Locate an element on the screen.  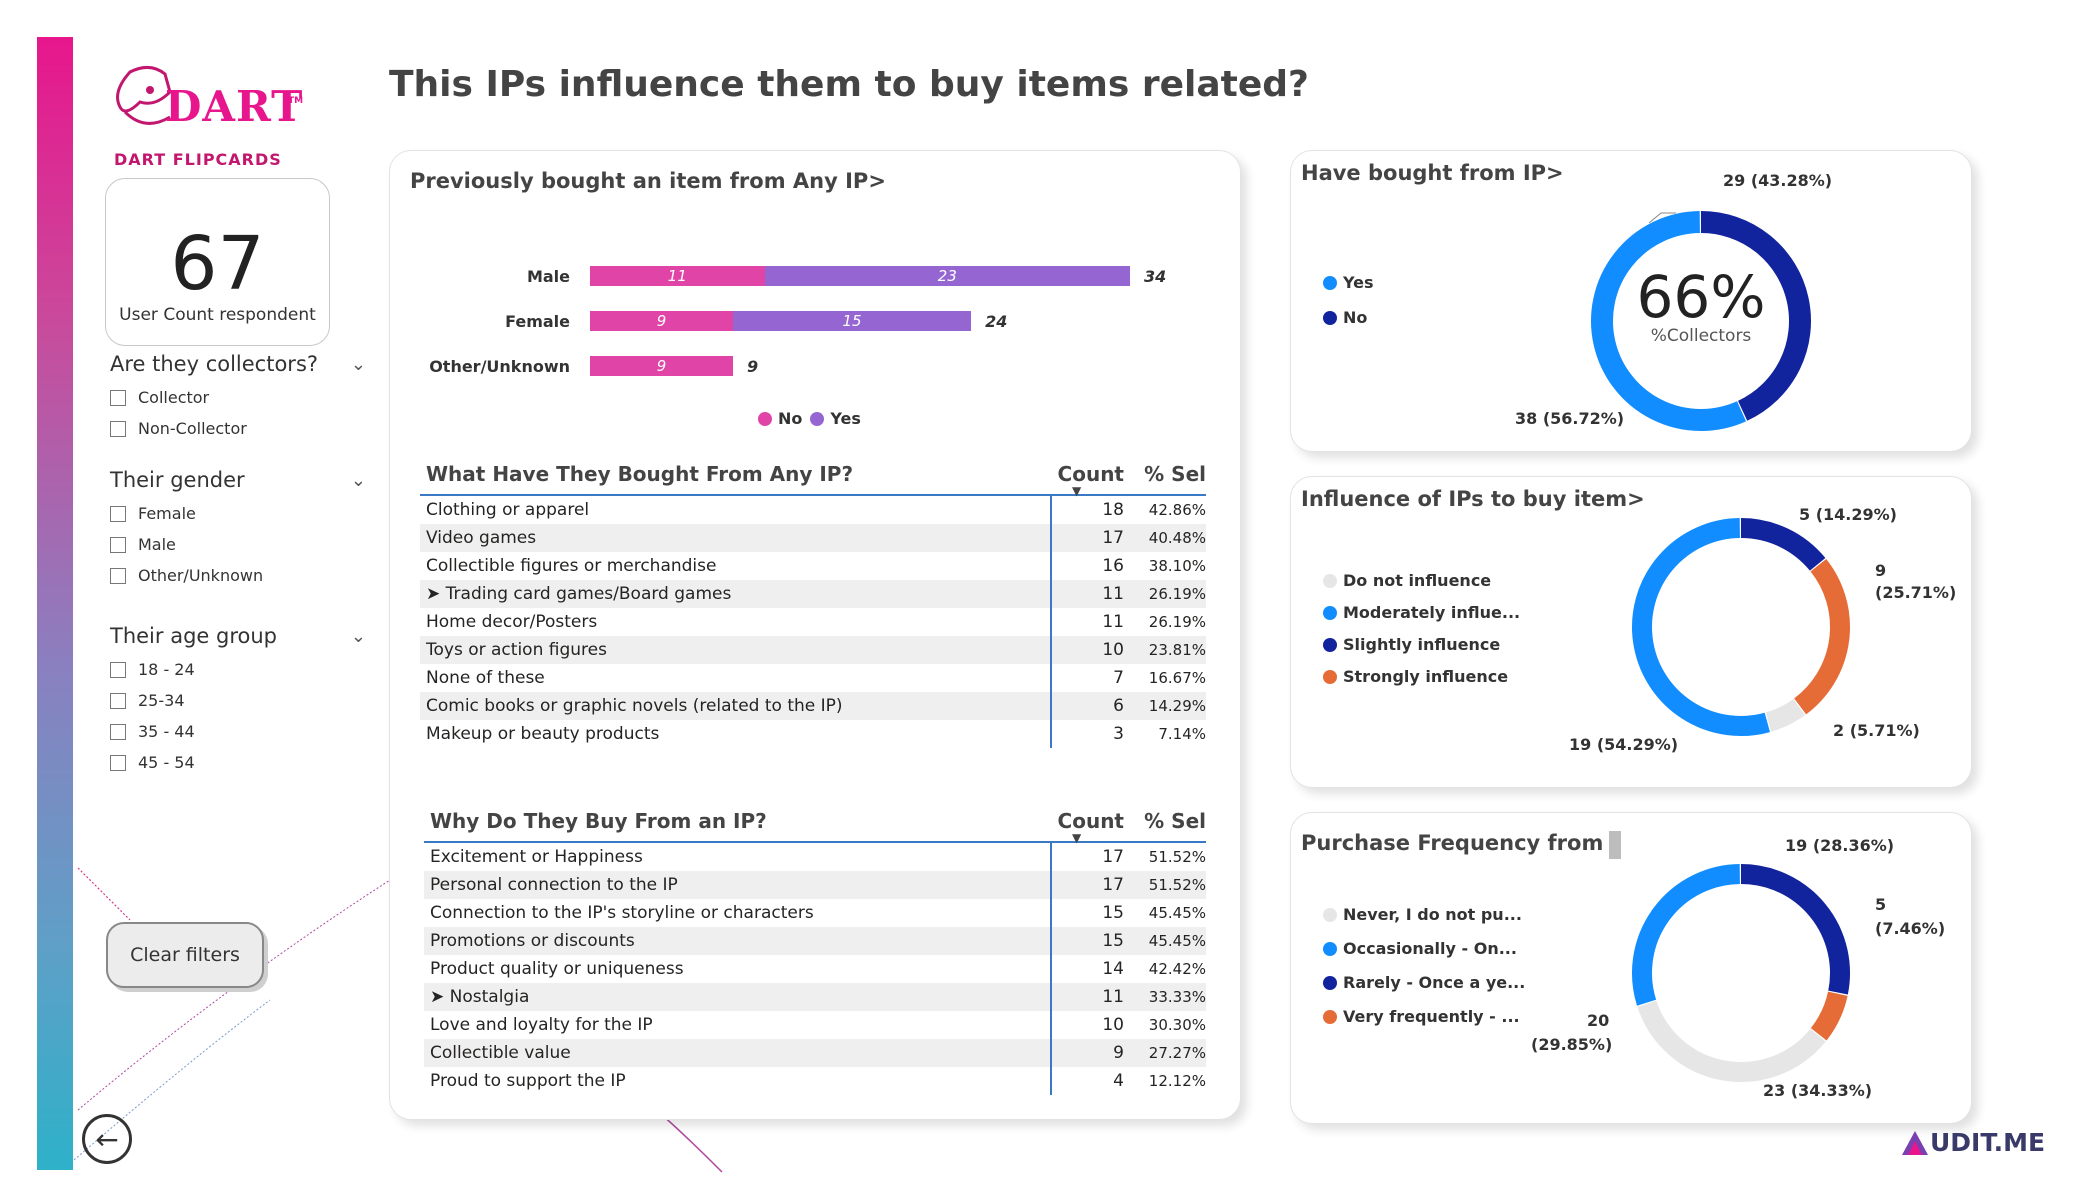
cell-name: Collectible value is located at coordinates (500, 1053).